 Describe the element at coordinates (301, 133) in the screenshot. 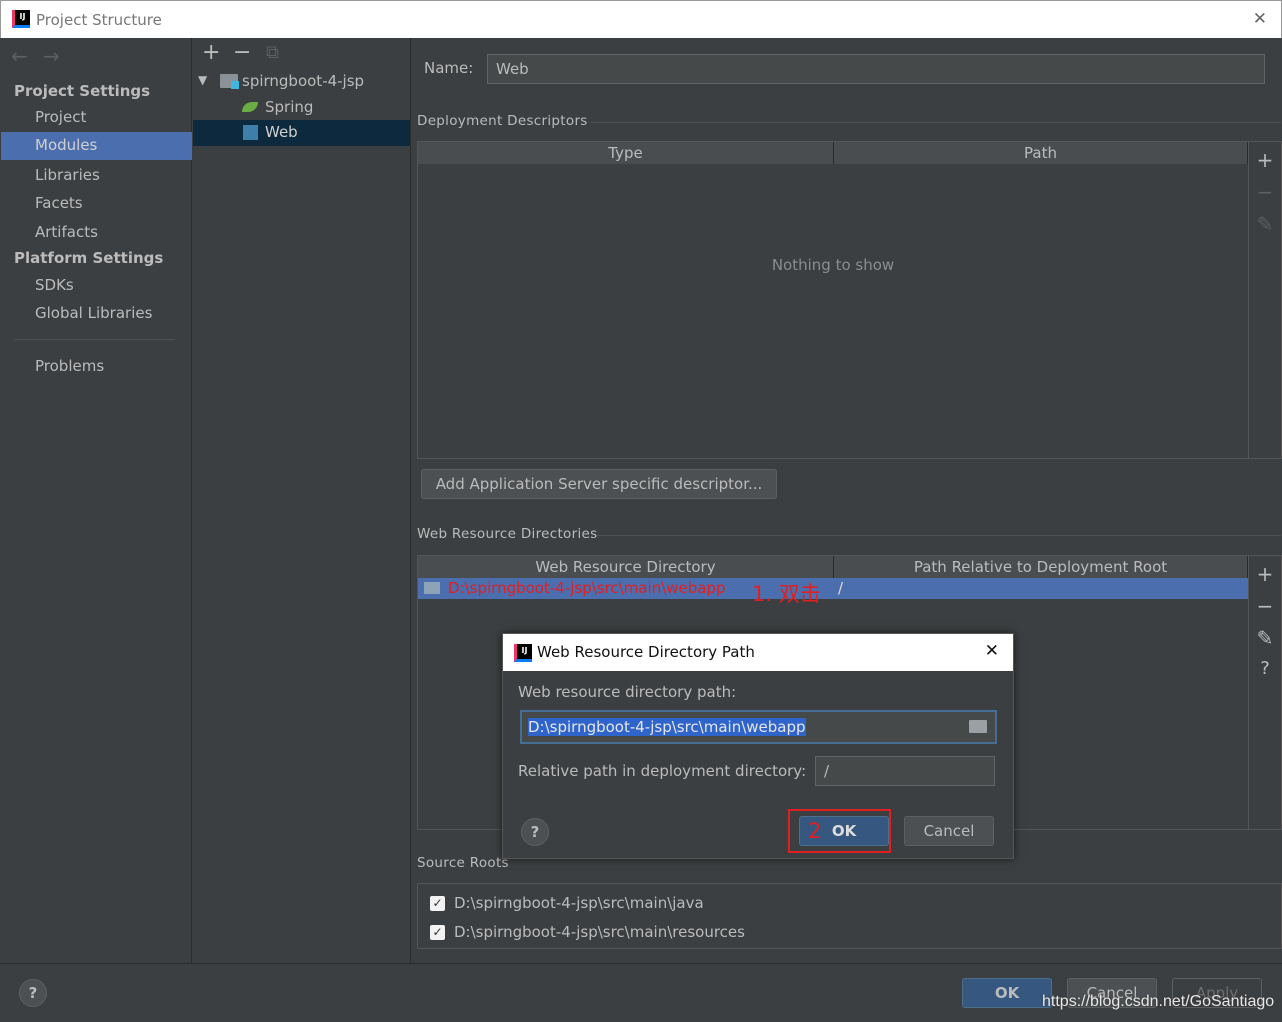

I see `tree-item-web: Web` at that location.